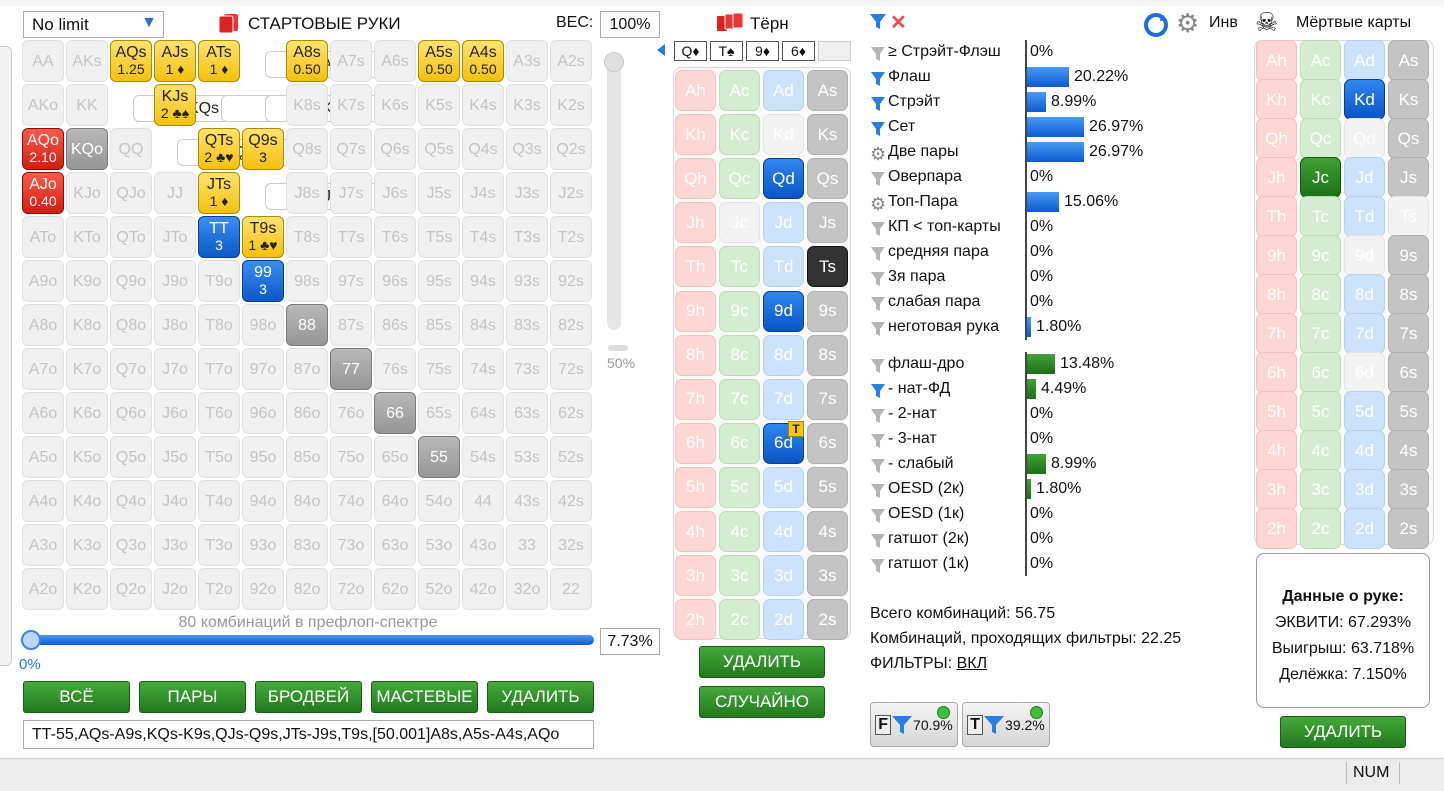 The width and height of the screenshot is (1444, 791). Describe the element at coordinates (87, 61) in the screenshot. I see `hand-cell: AKs` at that location.